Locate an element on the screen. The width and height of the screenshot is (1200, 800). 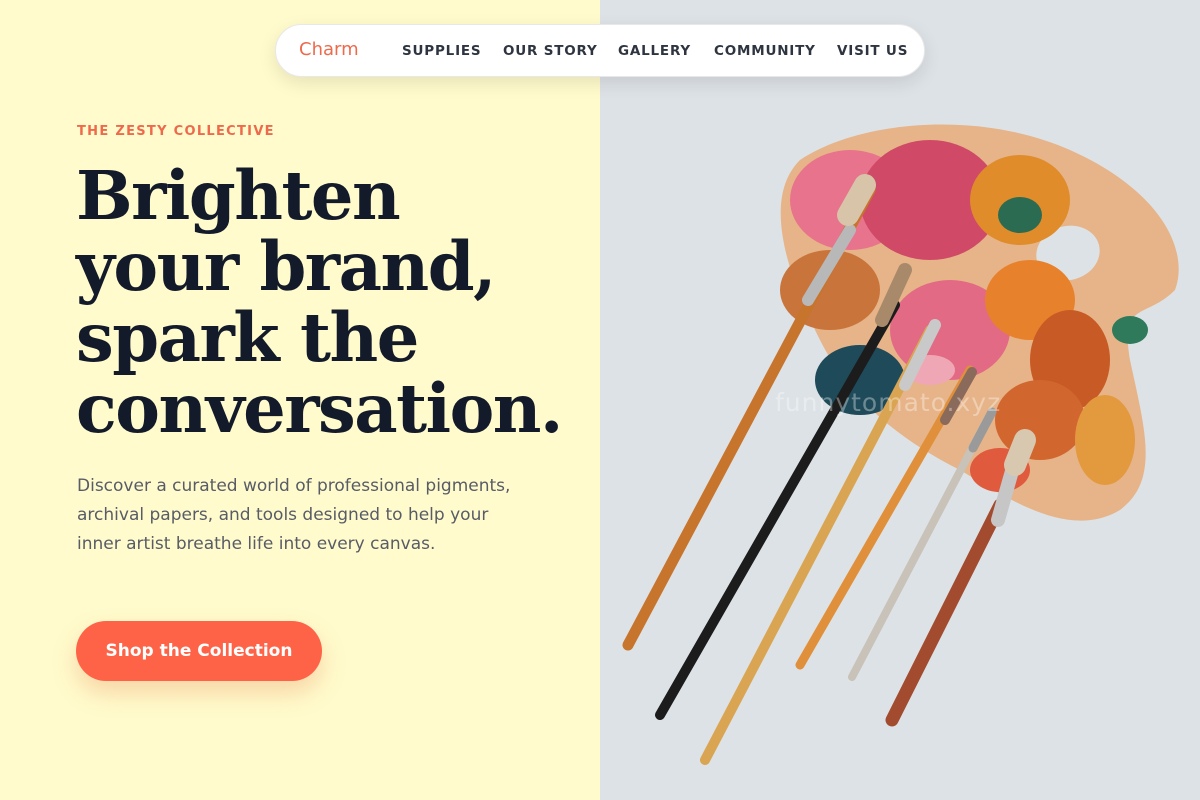
nav-item-gallery: GALLERY is located at coordinates (654, 51).